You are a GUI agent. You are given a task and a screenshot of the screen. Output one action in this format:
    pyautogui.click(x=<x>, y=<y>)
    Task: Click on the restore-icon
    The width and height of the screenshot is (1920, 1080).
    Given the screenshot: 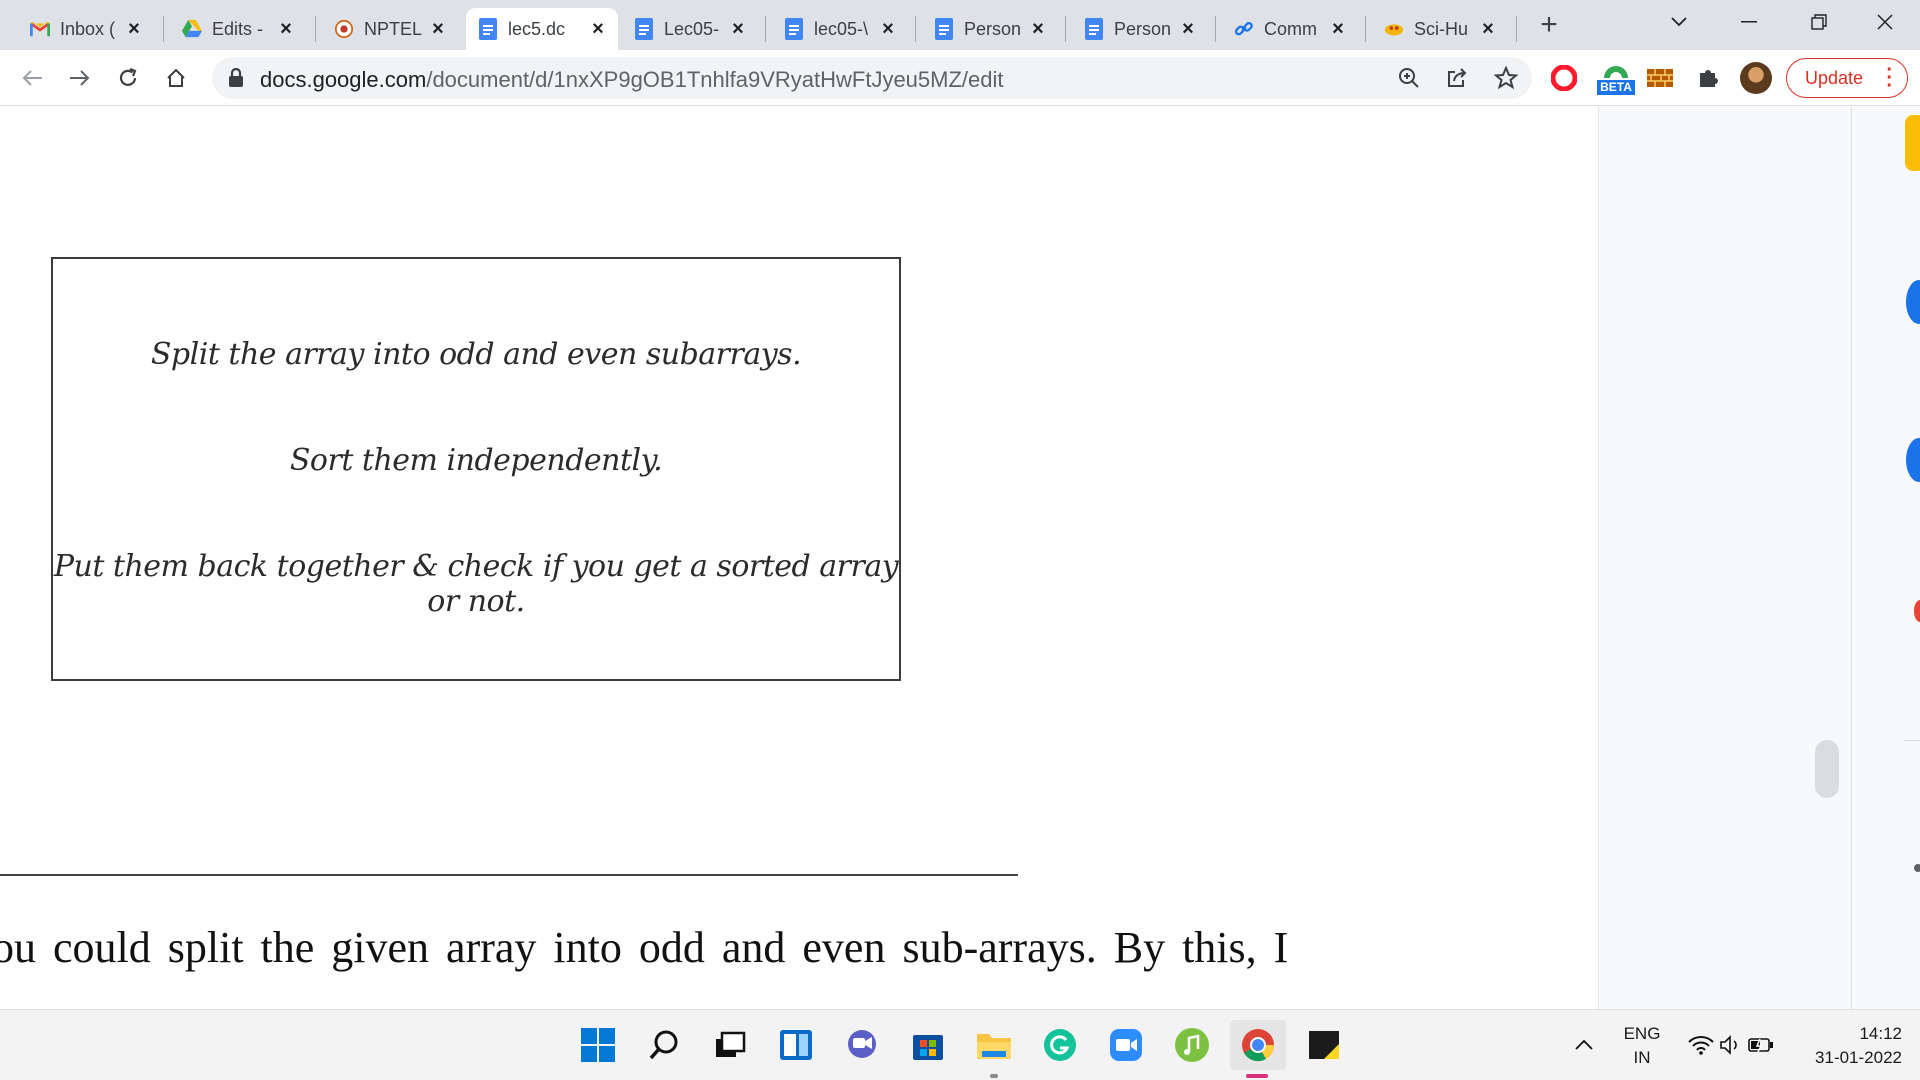 What is the action you would take?
    pyautogui.click(x=1819, y=22)
    